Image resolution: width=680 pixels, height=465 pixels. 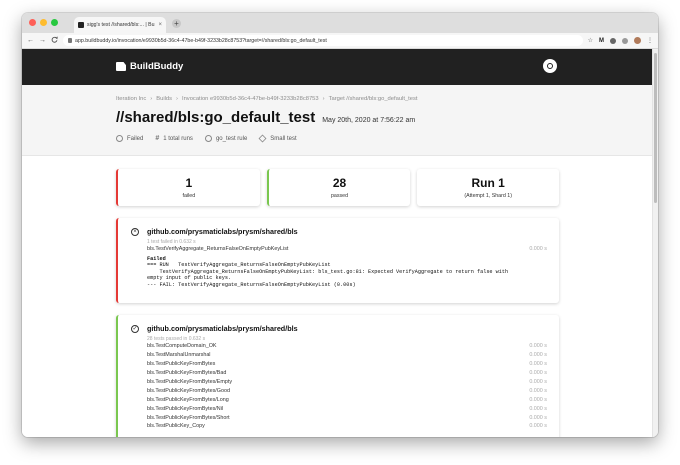 What do you see at coordinates (347, 426) in the screenshot?
I see `test-row: bls.TestPublicKey_Copy 0.000 s` at bounding box center [347, 426].